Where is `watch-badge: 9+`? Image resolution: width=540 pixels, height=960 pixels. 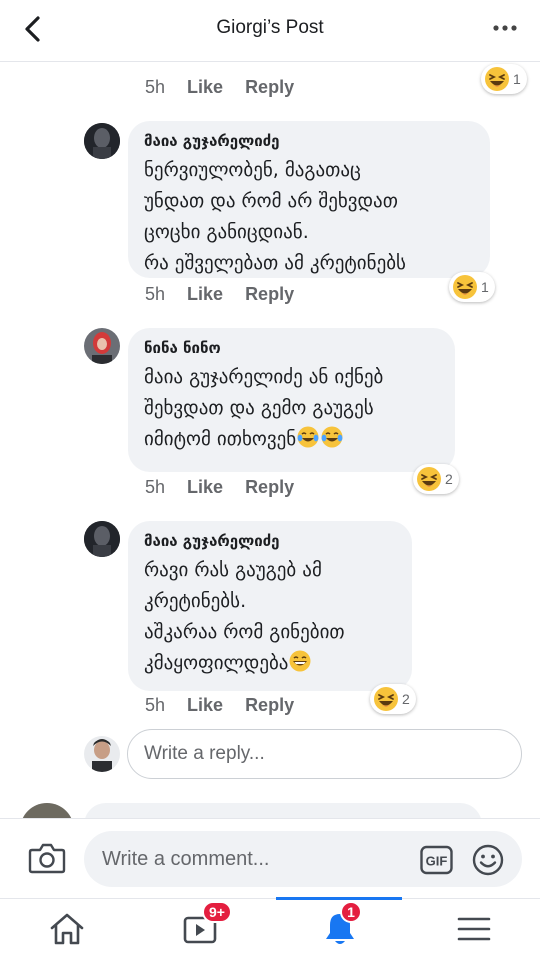 watch-badge: 9+ is located at coordinates (217, 912).